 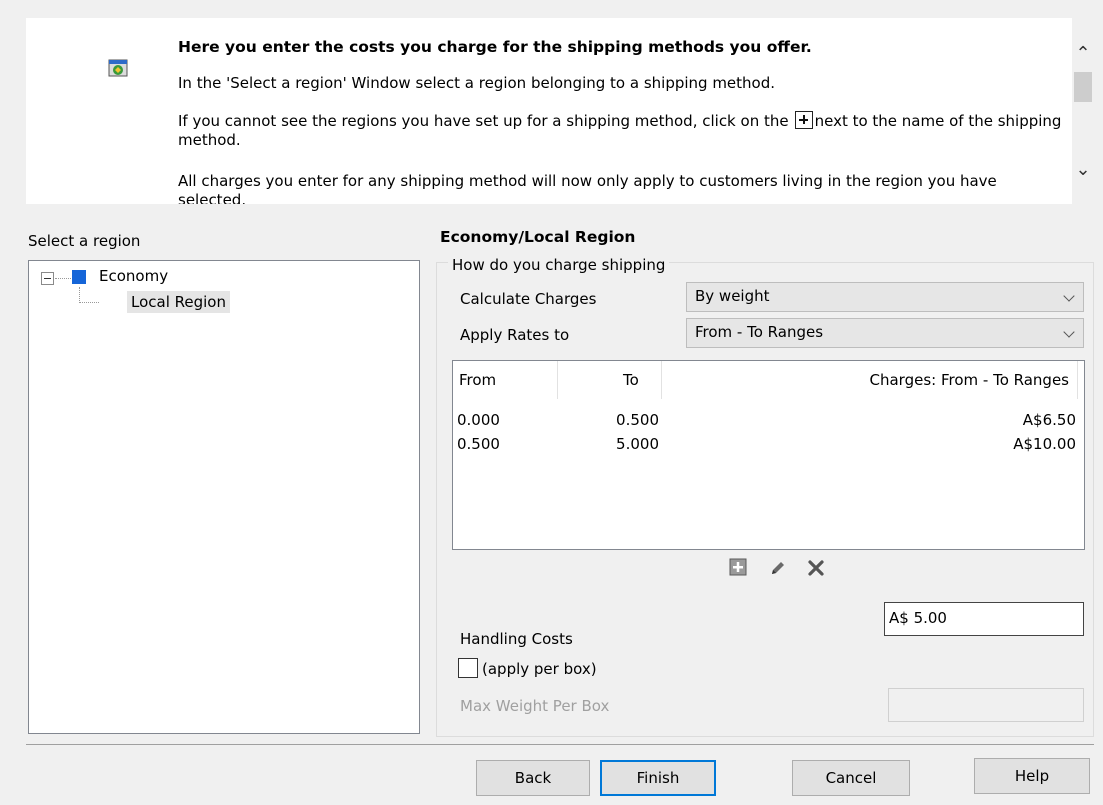 I want to click on delete-x-icon, so click(x=816, y=568).